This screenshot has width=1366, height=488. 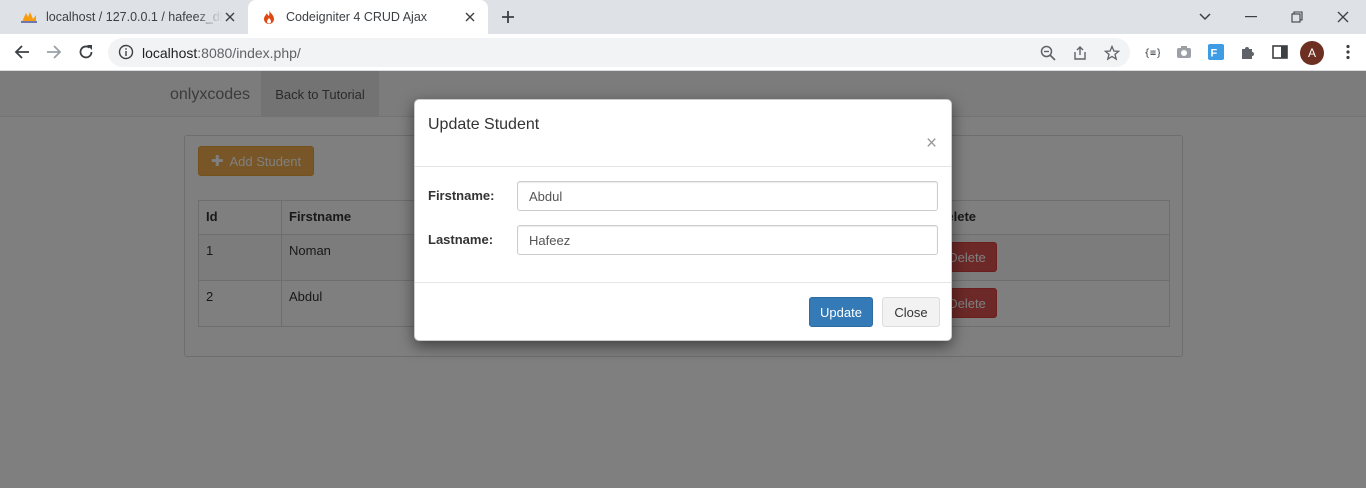 I want to click on site-info-icon, so click(x=126, y=52).